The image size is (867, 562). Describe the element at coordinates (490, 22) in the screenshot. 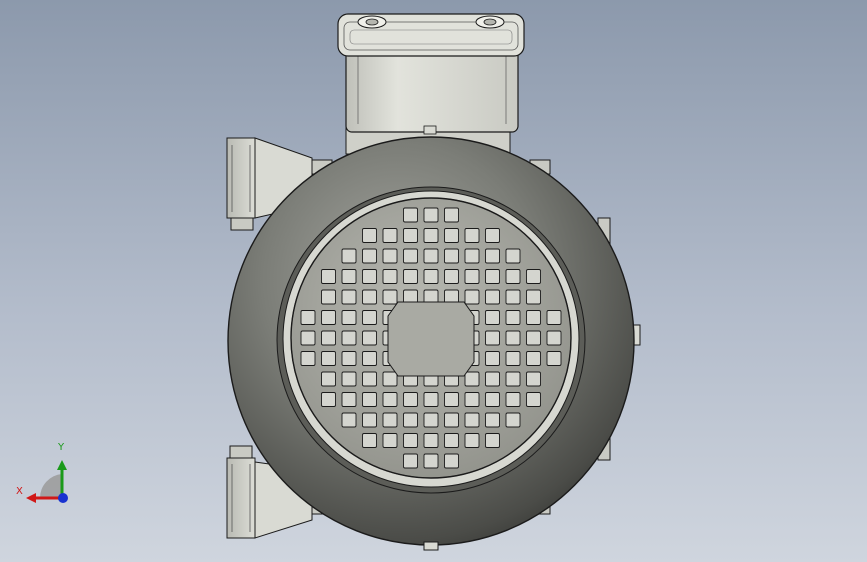

I see `terminal-box-screw-right` at that location.